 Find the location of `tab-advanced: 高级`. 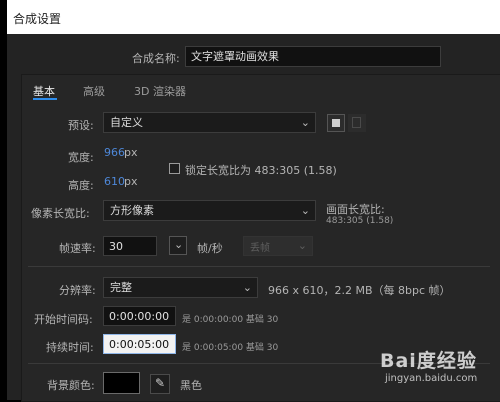

tab-advanced: 高级 is located at coordinates (94, 91).